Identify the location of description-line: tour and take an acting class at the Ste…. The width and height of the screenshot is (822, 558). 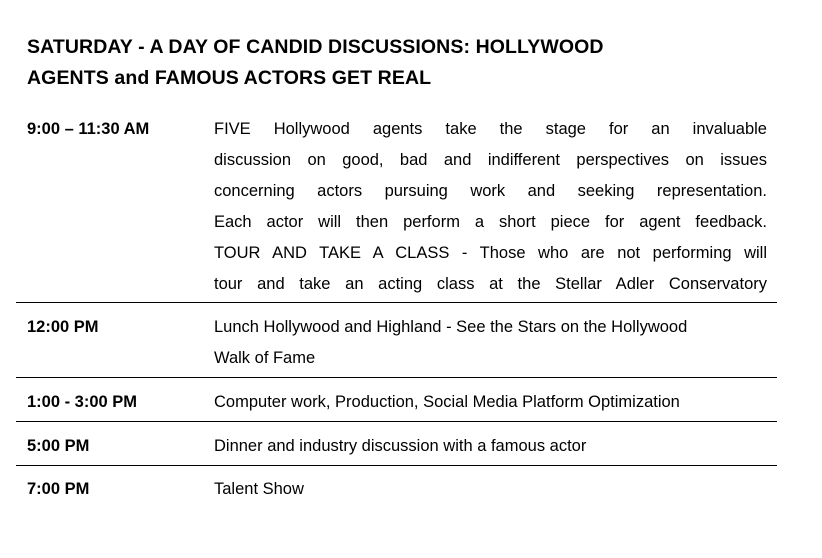
(490, 284).